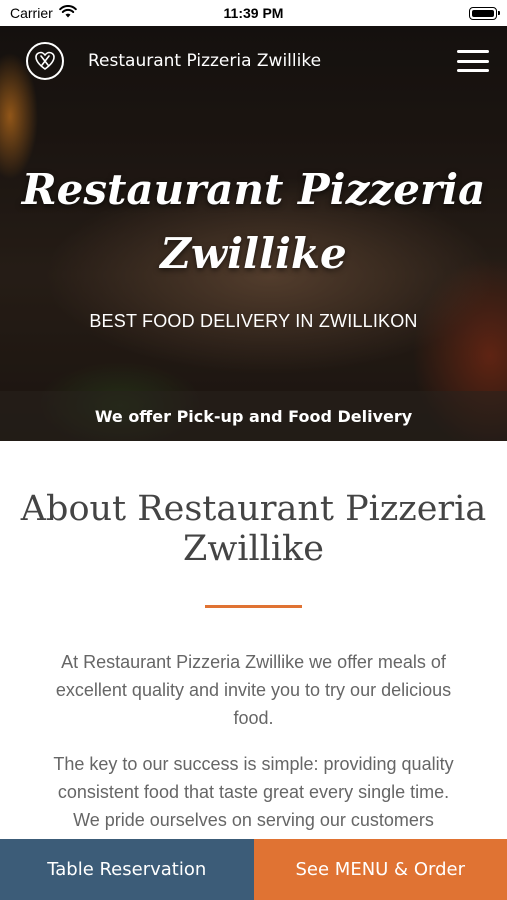 This screenshot has height=900, width=507. I want to click on fork-knife-heart-icon, so click(45, 61).